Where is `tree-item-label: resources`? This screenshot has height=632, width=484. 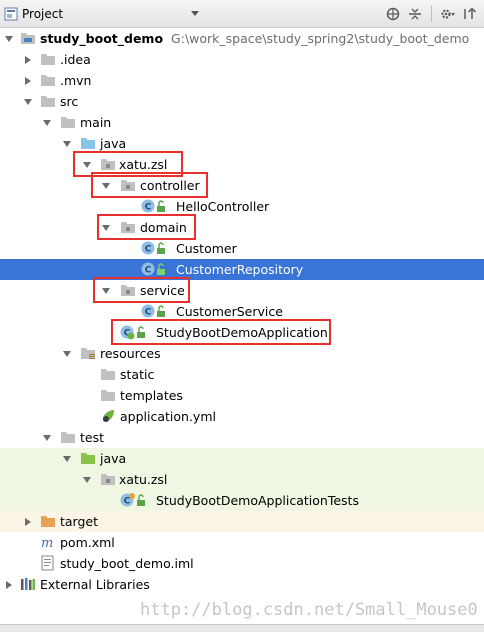 tree-item-label: resources is located at coordinates (130, 353).